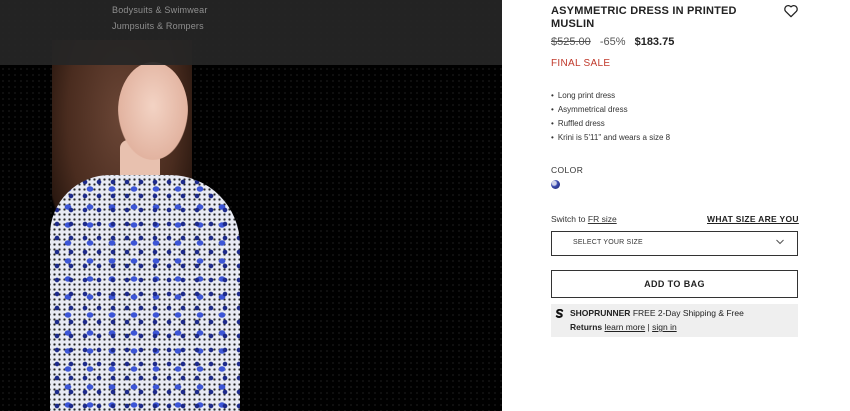 The width and height of the screenshot is (850, 411). What do you see at coordinates (644, 17) in the screenshot?
I see `product-title: ASYMMETRIC DRESS IN PRINTED MUSLIN` at bounding box center [644, 17].